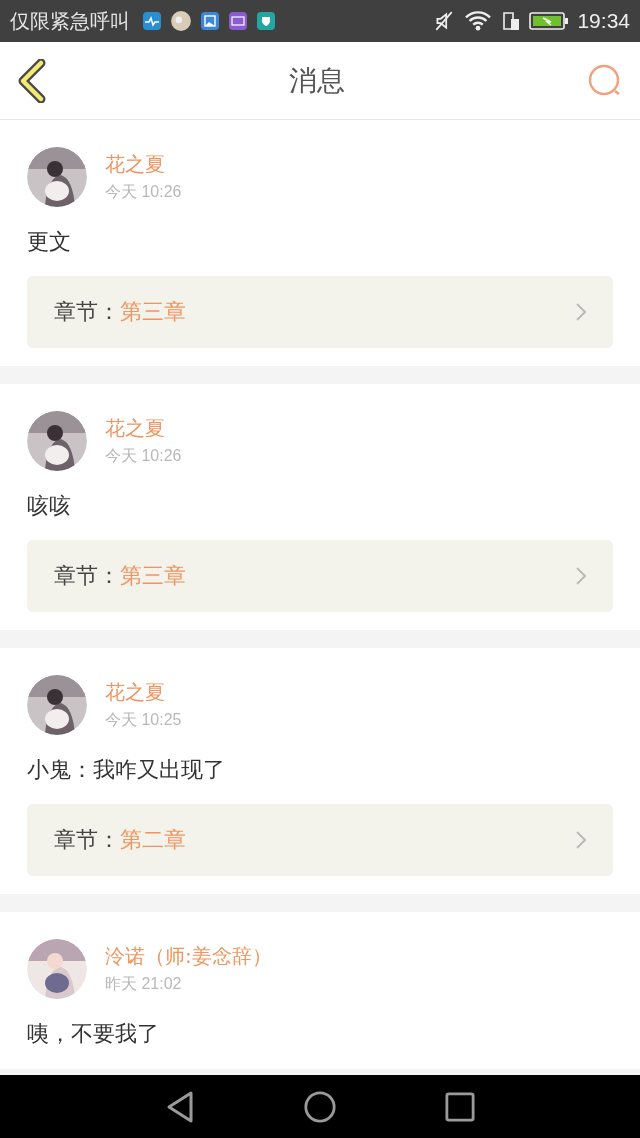 The height and width of the screenshot is (1138, 640). Describe the element at coordinates (188, 956) in the screenshot. I see `author-name: 泠诺（师:姜念辞）` at that location.